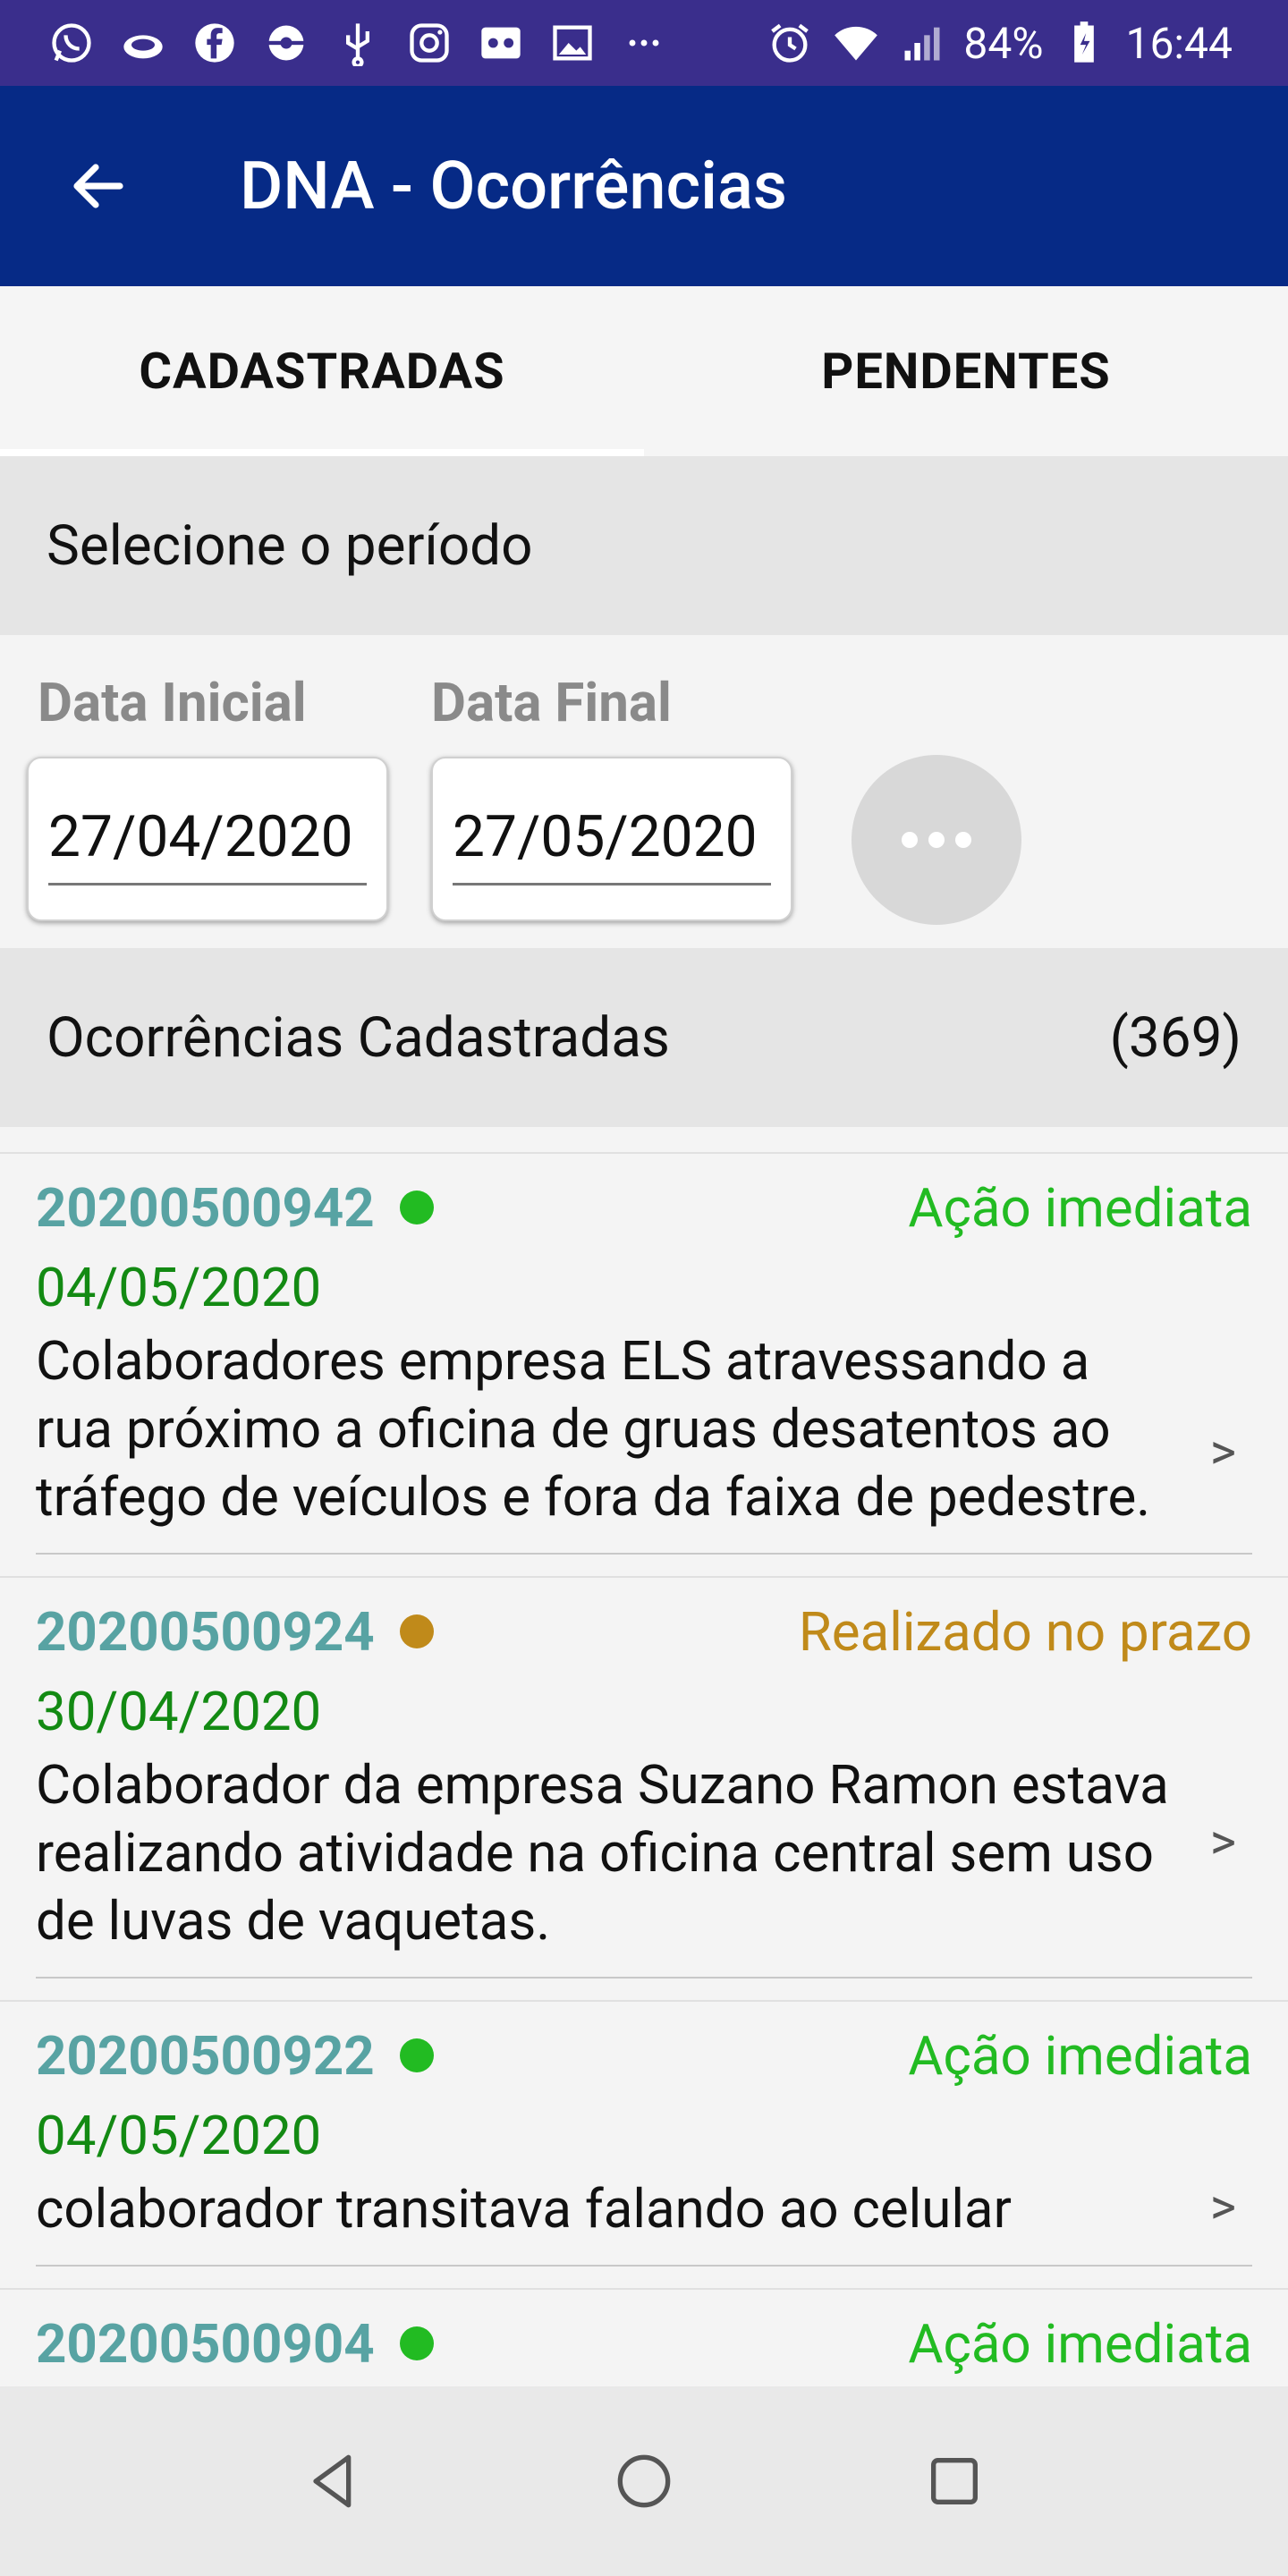 The width and height of the screenshot is (1288, 2576). What do you see at coordinates (207, 844) in the screenshot?
I see `start-date-value: 27/04/2020` at bounding box center [207, 844].